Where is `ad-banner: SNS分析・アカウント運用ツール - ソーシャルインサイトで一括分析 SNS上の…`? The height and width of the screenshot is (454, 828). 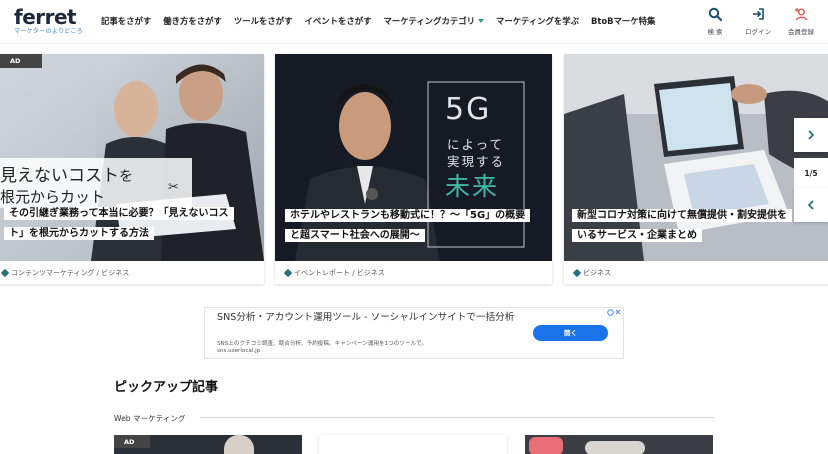 ad-banner: SNS分析・アカウント運用ツール - ソーシャルインサイトで一括分析 SNS上の… is located at coordinates (414, 333).